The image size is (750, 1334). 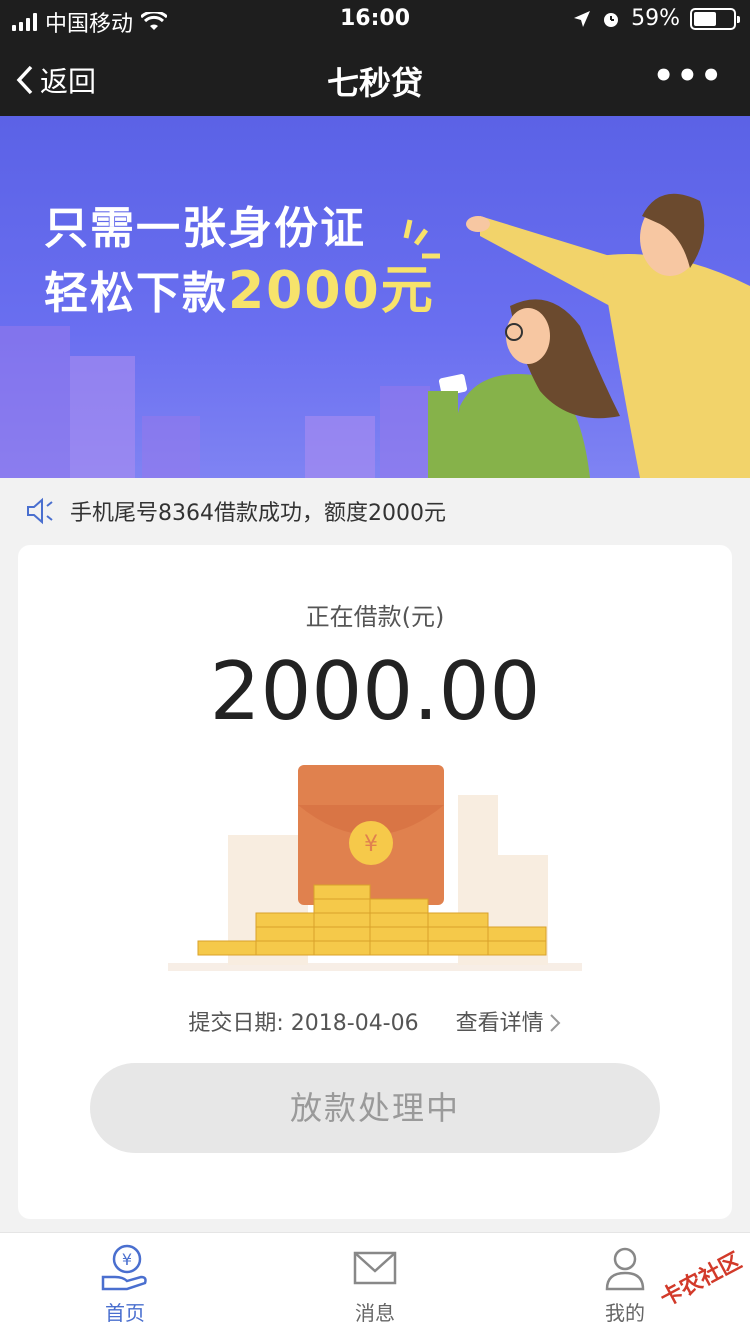 I want to click on banner-headline: 只需一张身份证, so click(x=205, y=228).